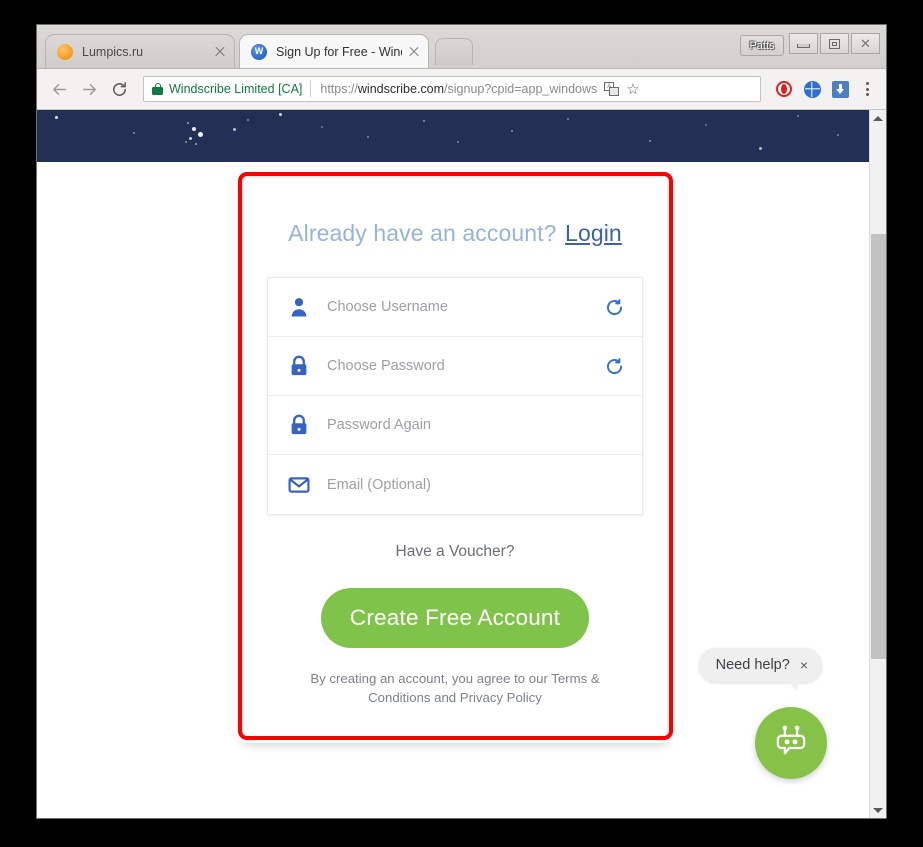 The width and height of the screenshot is (923, 847). Describe the element at coordinates (752, 665) in the screenshot. I see `need-help-label: Need help?` at that location.